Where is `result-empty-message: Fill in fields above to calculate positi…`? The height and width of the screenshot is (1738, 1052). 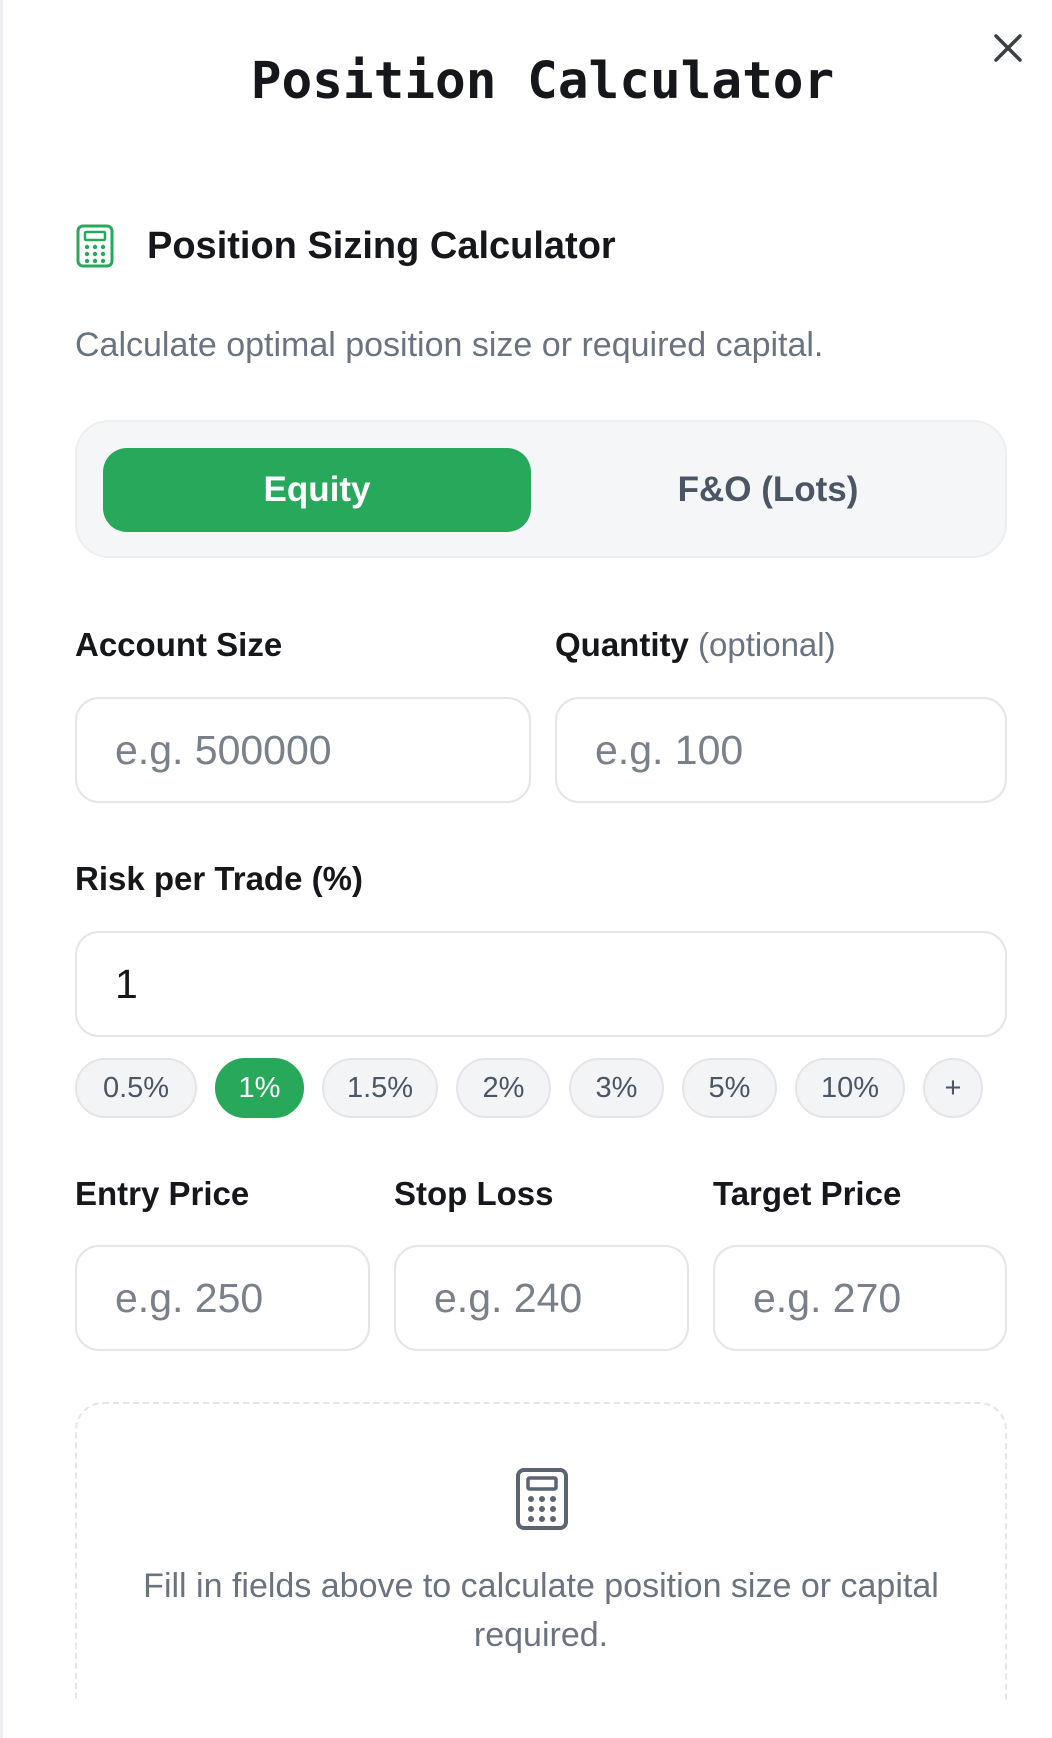
result-empty-message: Fill in fields above to calculate positi… is located at coordinates (541, 1610).